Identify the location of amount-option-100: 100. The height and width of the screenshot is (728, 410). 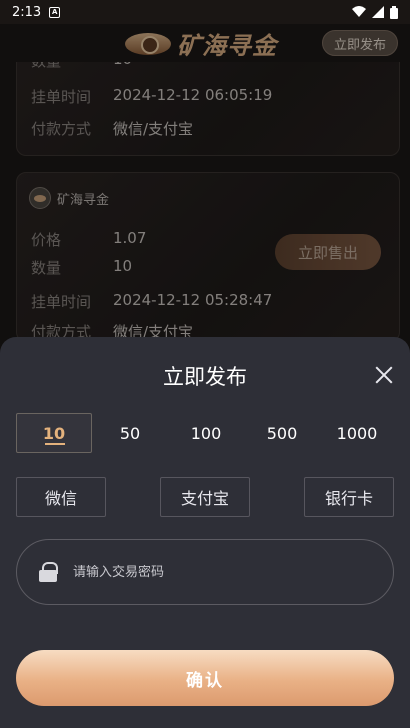
(206, 433).